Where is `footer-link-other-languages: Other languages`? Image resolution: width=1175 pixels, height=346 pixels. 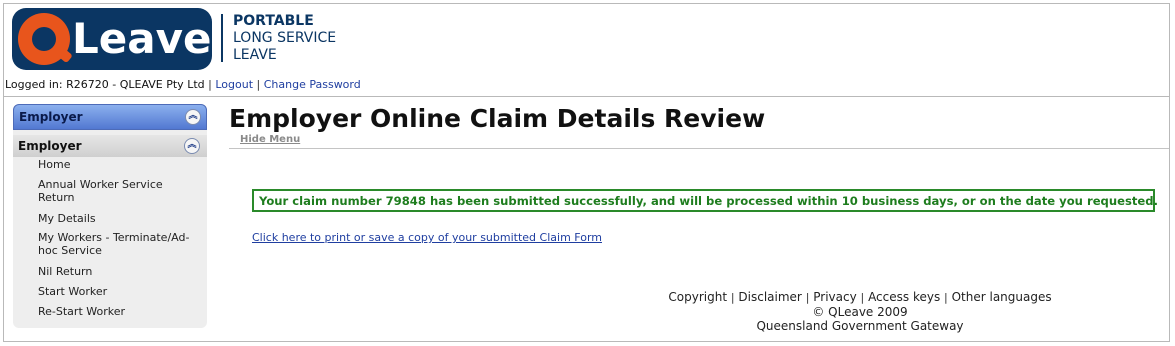 footer-link-other-languages: Other languages is located at coordinates (1002, 297).